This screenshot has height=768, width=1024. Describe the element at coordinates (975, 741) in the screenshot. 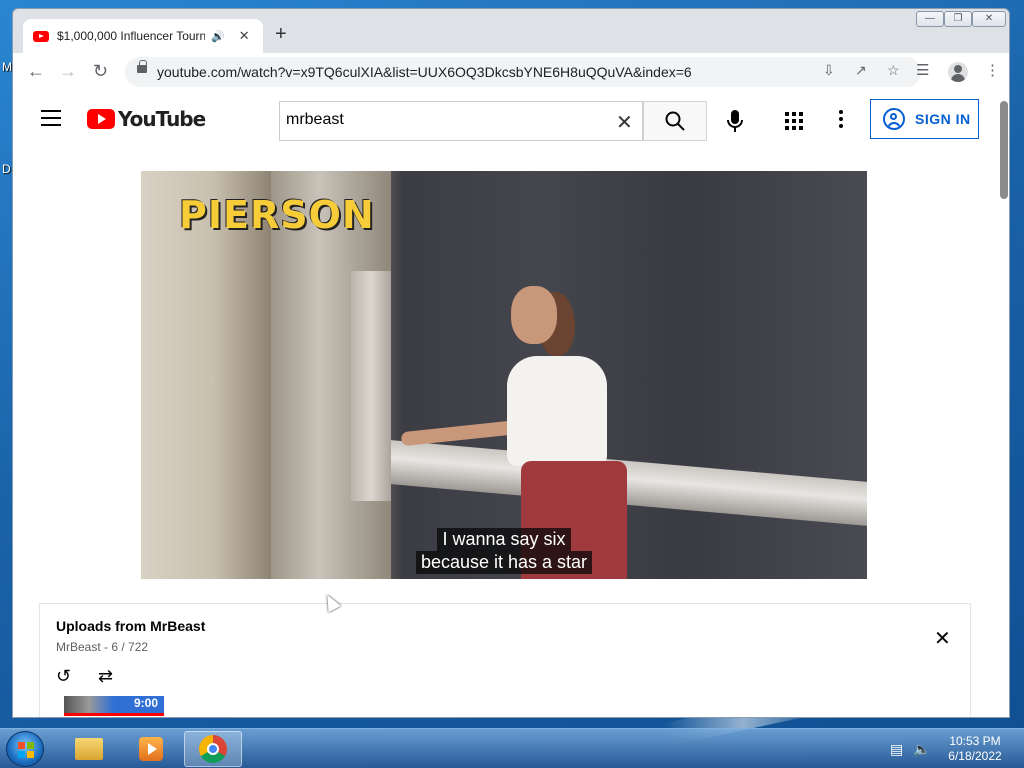

I see `clock-time: 10:53 PM` at that location.